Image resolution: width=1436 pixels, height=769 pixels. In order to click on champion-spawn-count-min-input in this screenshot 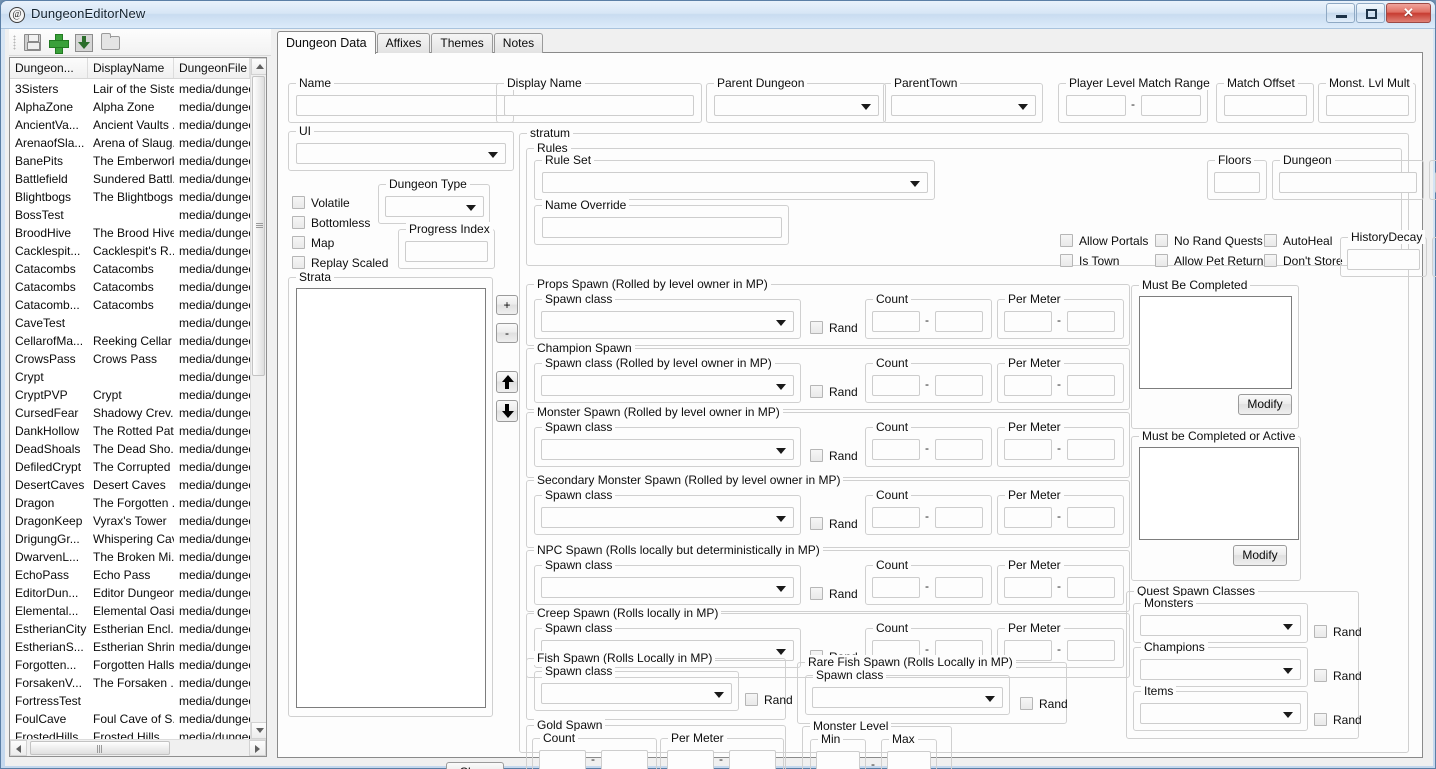, I will do `click(896, 385)`.